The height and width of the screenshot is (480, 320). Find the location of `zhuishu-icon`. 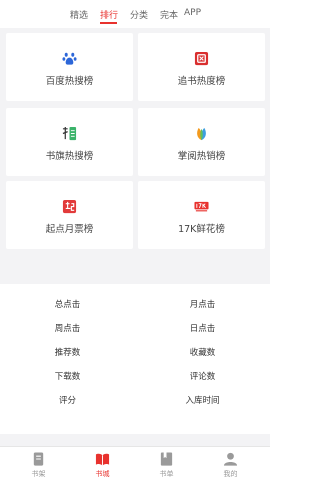

zhuishu-icon is located at coordinates (201, 58).